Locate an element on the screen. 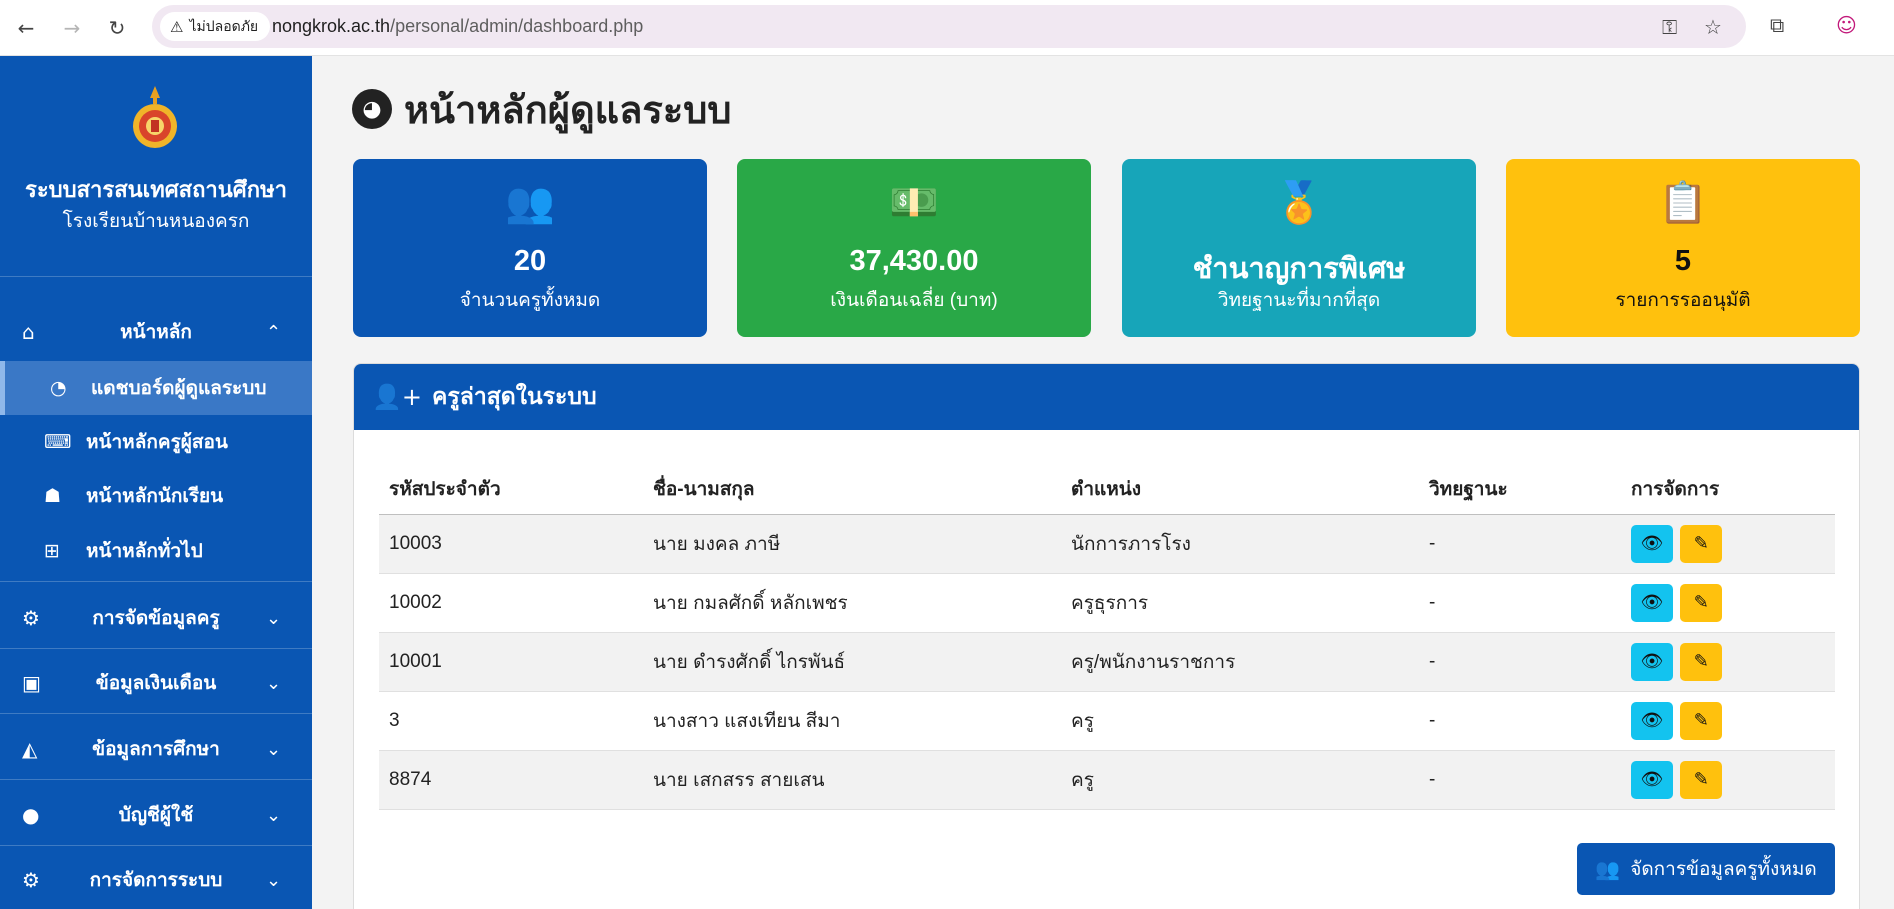  table-row: 8874 นาย เสกสรร สายเสน ครู - 👁 ✎ is located at coordinates (1107, 780).